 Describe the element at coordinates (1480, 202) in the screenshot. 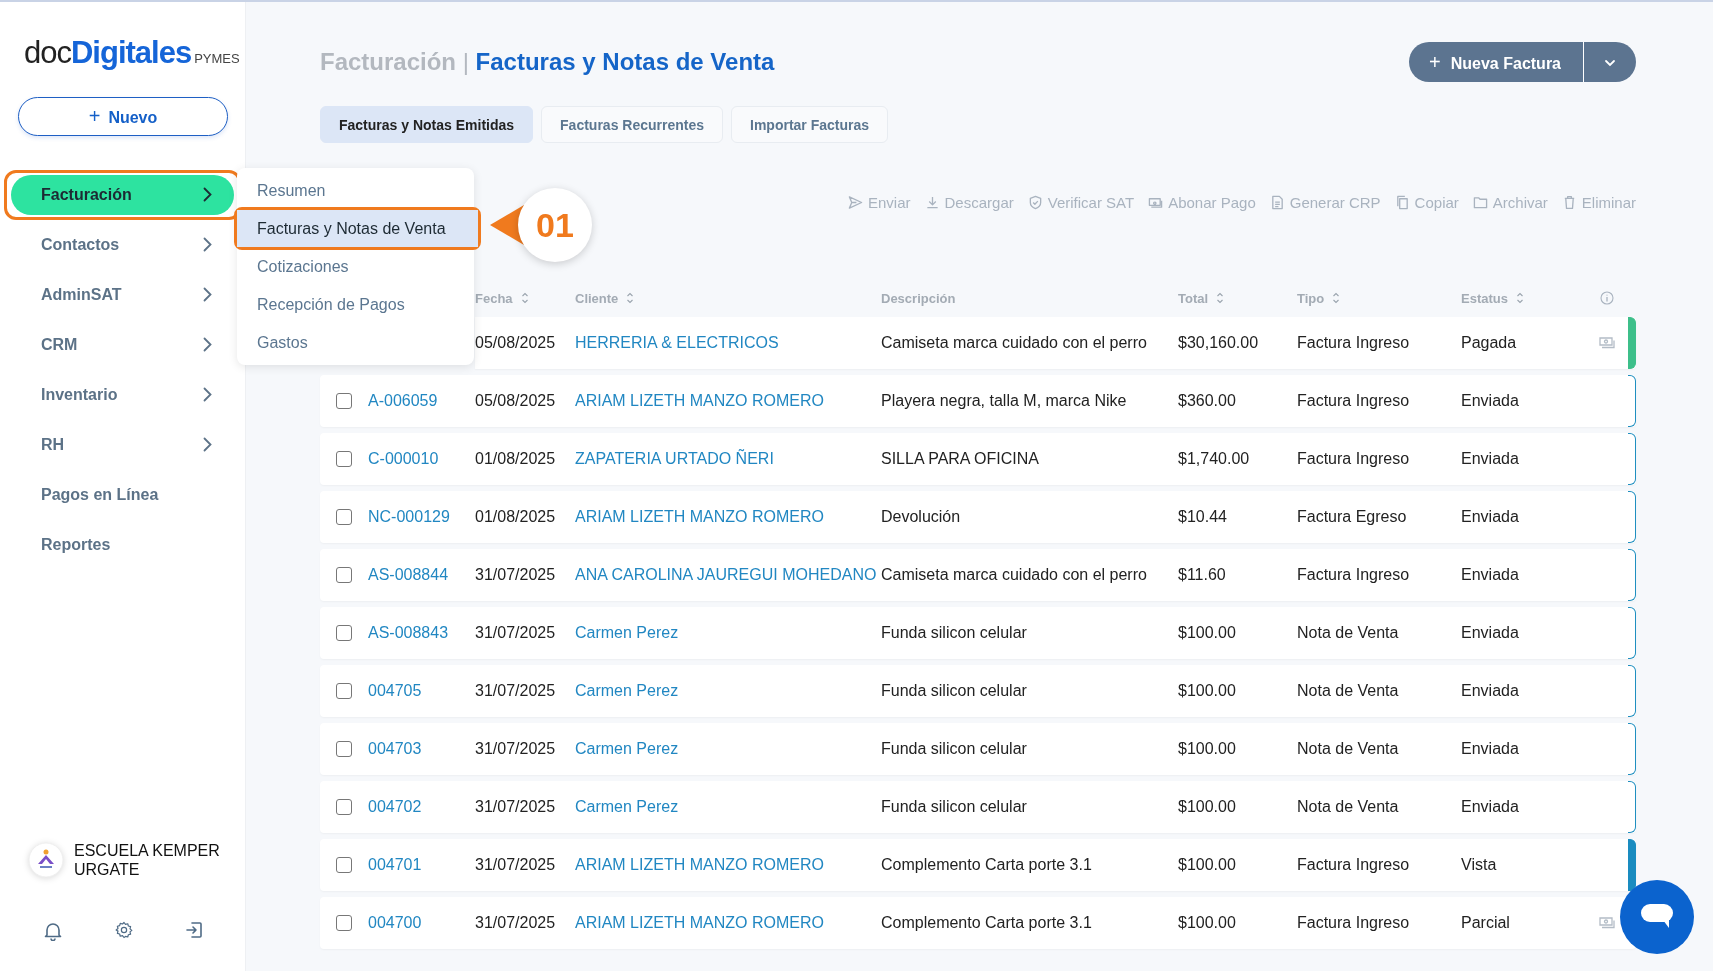

I see `archive-icon` at that location.